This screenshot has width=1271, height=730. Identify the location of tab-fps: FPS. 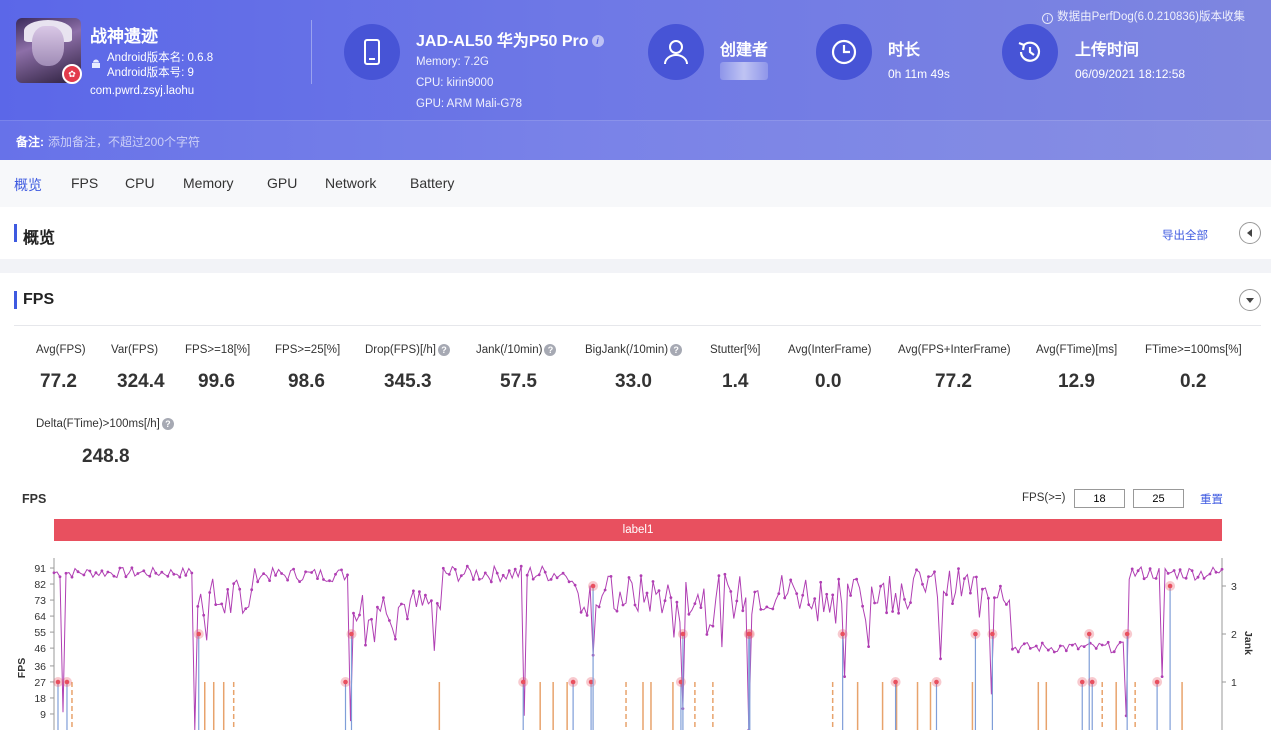
(84, 183).